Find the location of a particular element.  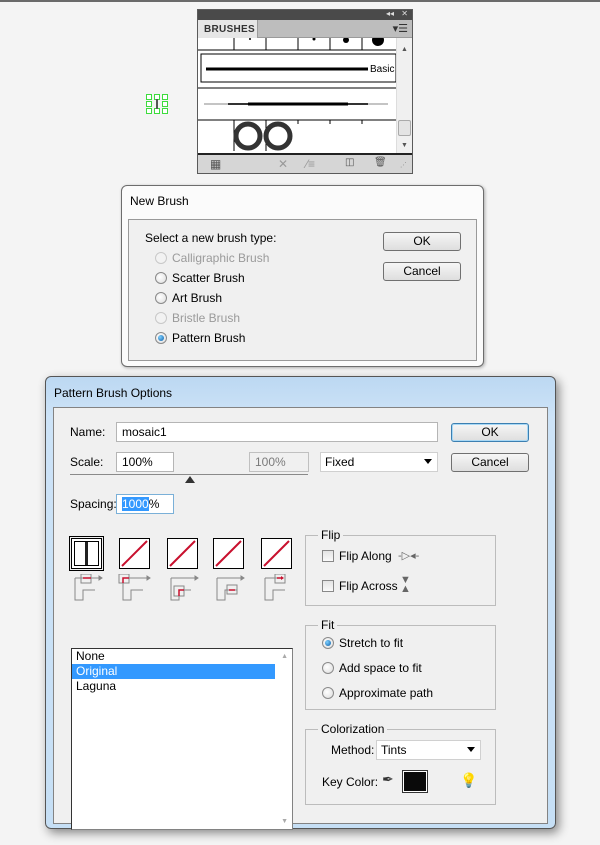

collapse-icon: ◂◂ is located at coordinates (390, 14).